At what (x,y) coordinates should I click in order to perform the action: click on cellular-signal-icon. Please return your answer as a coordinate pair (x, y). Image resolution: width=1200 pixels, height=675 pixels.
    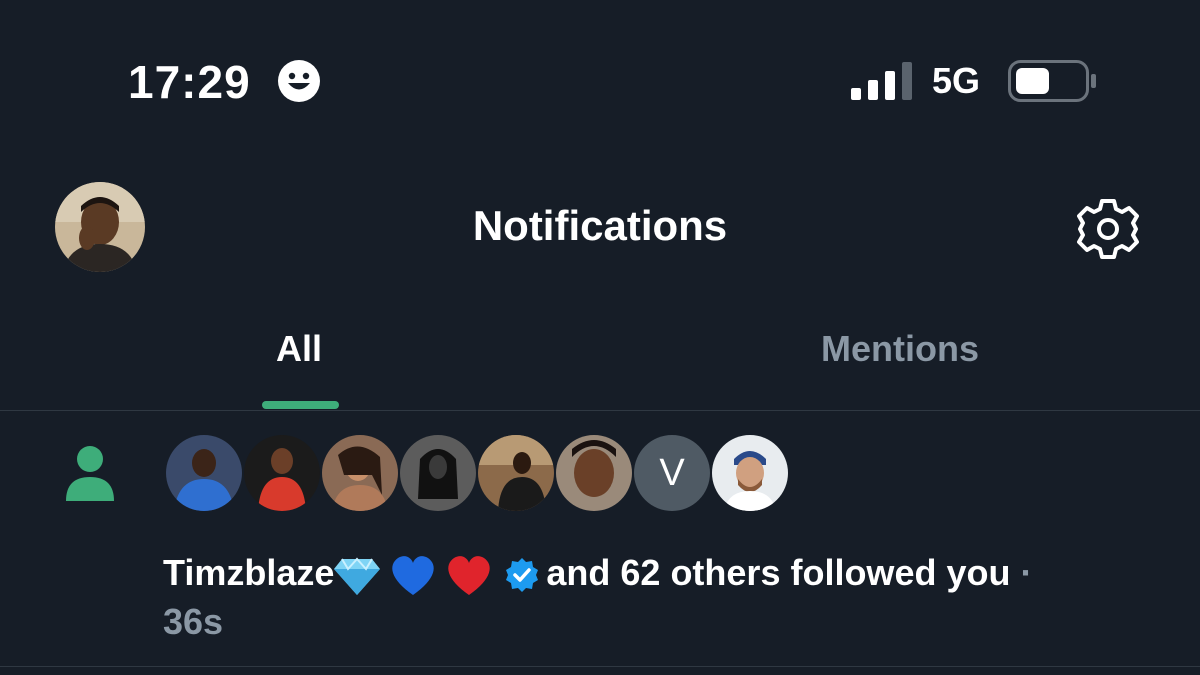
    Looking at the image, I should click on (881, 81).